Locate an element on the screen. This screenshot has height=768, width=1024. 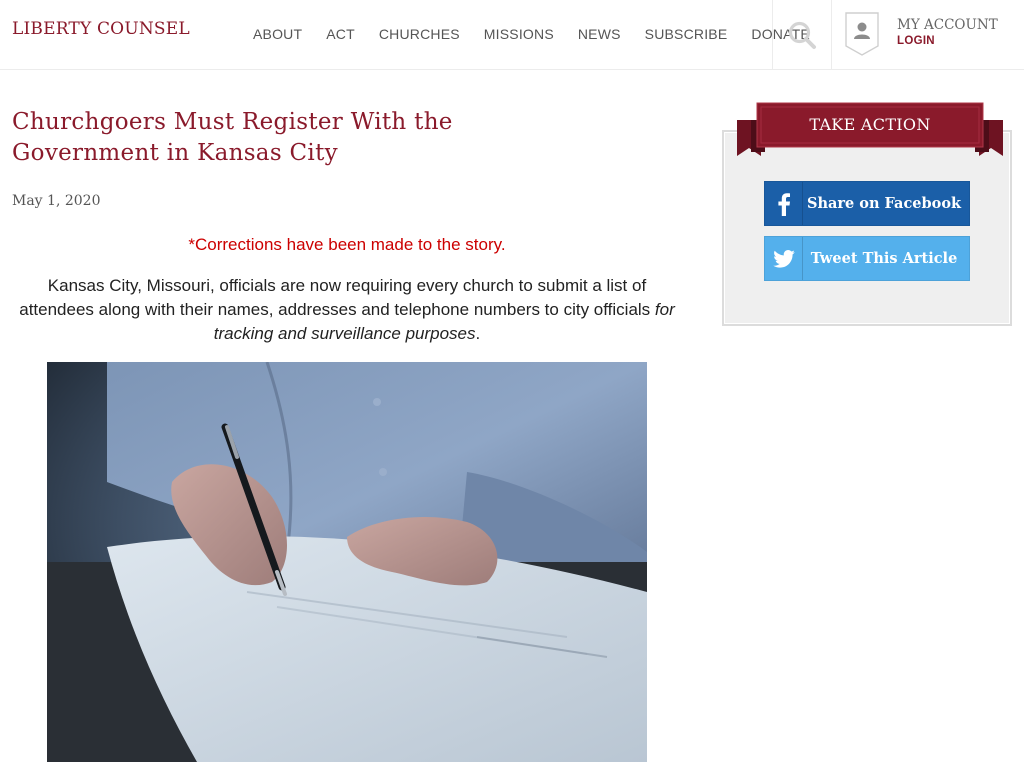
article-date: May 1, 2020 is located at coordinates (56, 201).